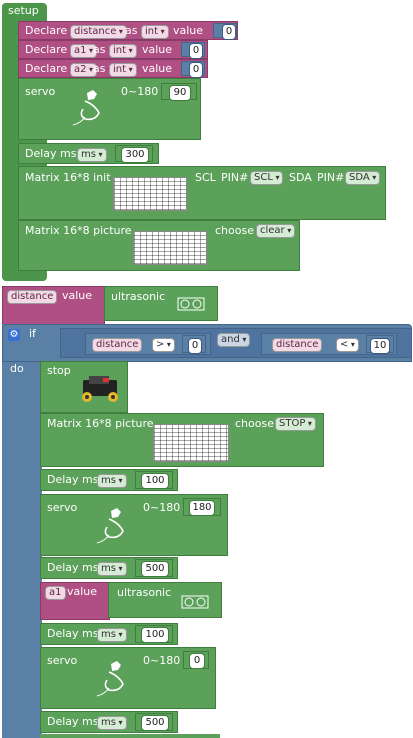 The image size is (413, 738). I want to click on do-label: do, so click(17, 368).